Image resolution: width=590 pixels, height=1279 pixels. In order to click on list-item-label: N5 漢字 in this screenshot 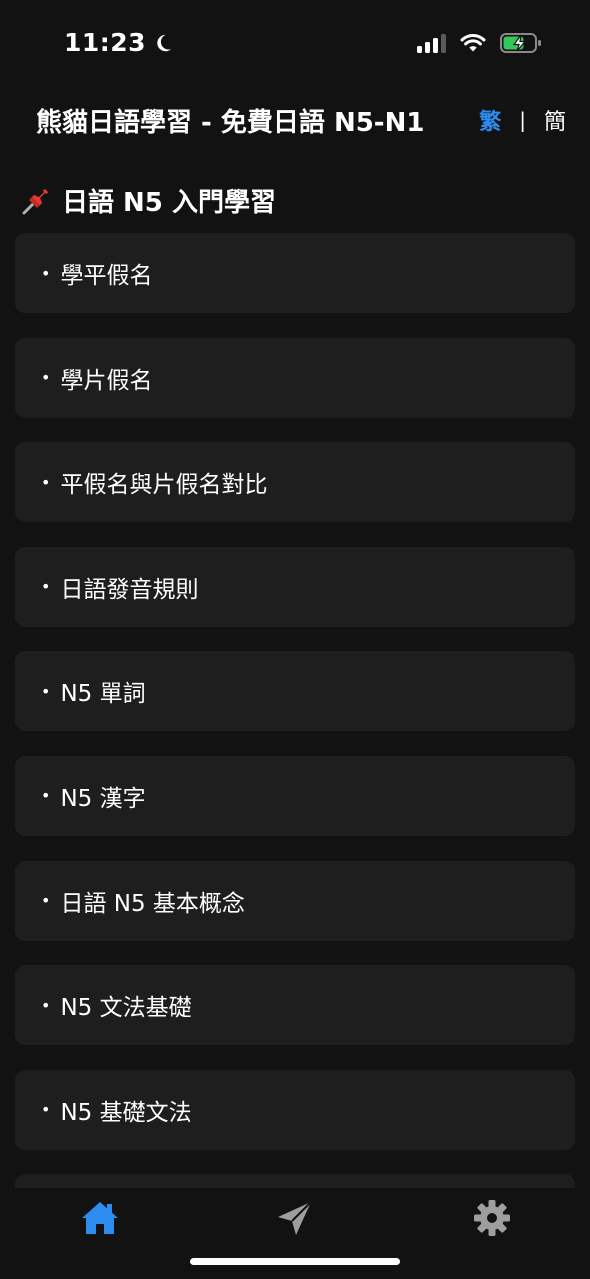, I will do `click(103, 798)`.